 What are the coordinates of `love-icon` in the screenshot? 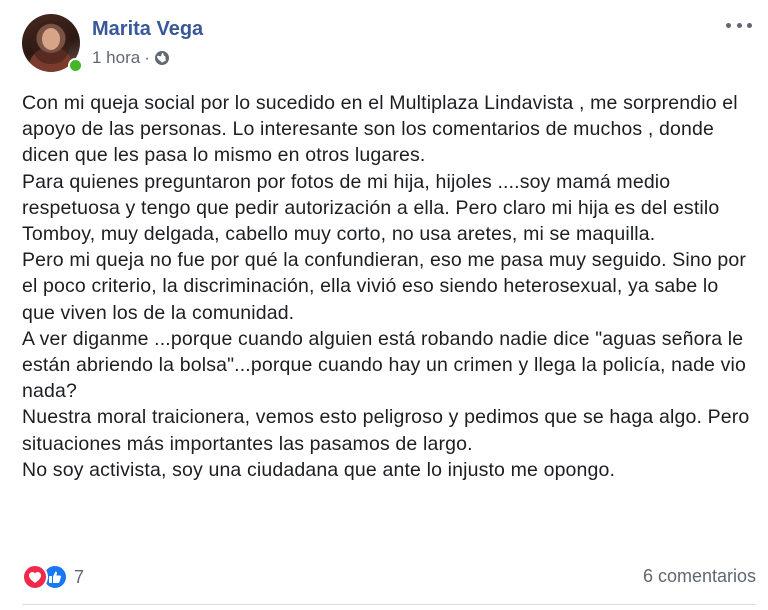 It's located at (35, 577).